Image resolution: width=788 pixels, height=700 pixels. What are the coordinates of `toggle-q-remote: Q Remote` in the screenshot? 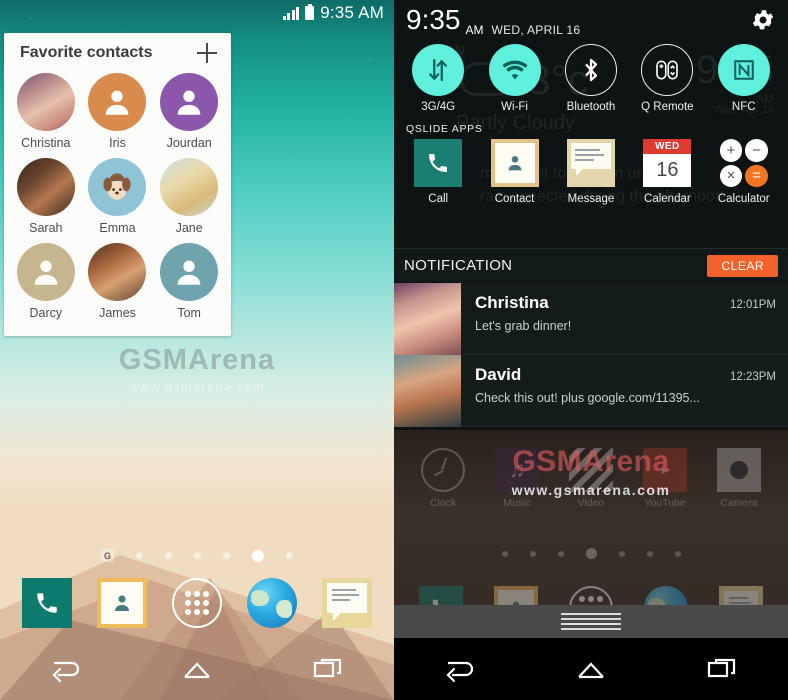 It's located at (667, 78).